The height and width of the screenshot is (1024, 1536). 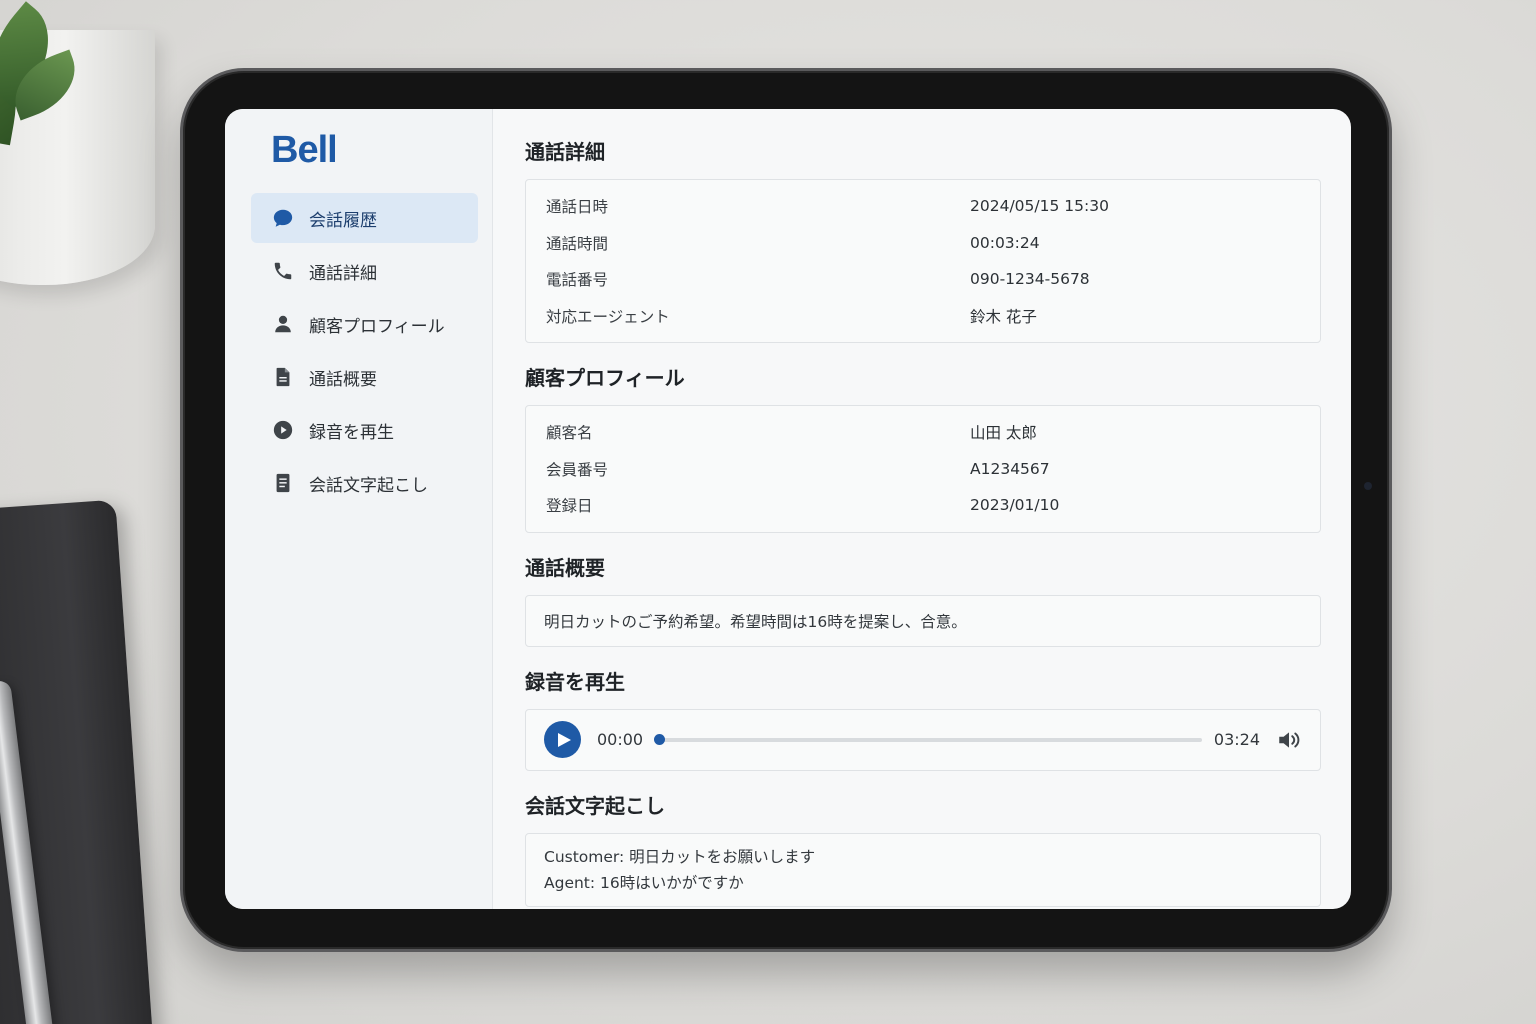 I want to click on call-details-title: 通話詳細, so click(x=565, y=152).